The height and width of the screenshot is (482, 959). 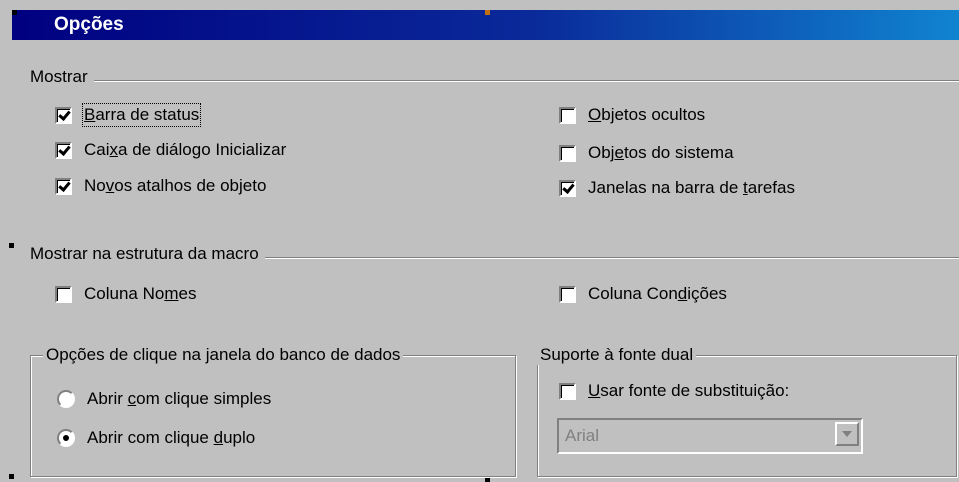 I want to click on checkbox-label: Coluna Nomes, so click(x=140, y=293).